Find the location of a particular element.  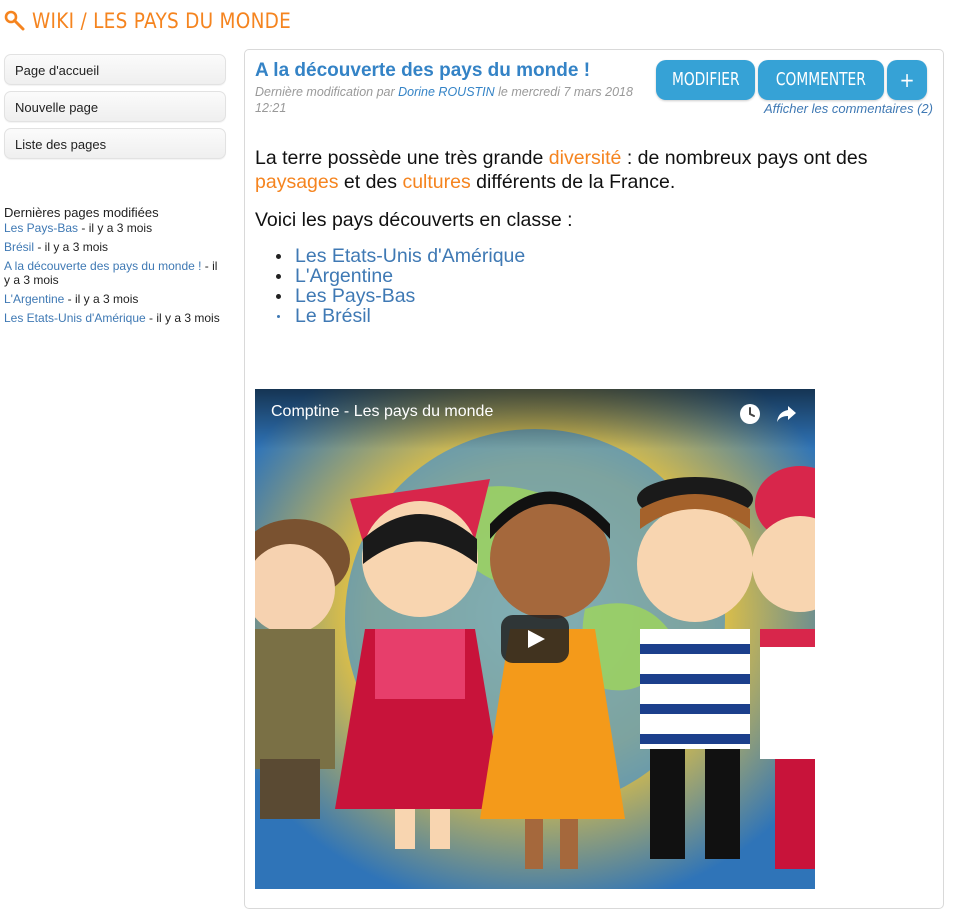

video-title: Comptine - Les pays du monde is located at coordinates (382, 412).